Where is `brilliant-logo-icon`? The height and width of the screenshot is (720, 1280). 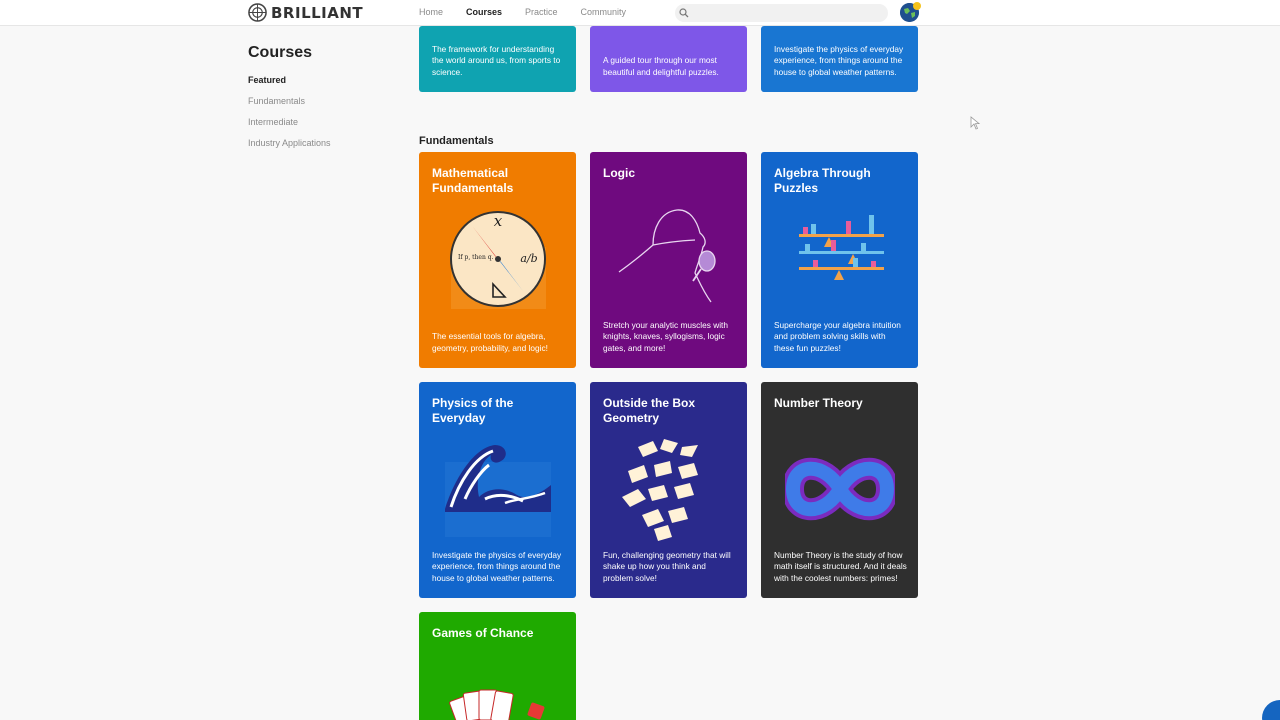 brilliant-logo-icon is located at coordinates (257, 12).